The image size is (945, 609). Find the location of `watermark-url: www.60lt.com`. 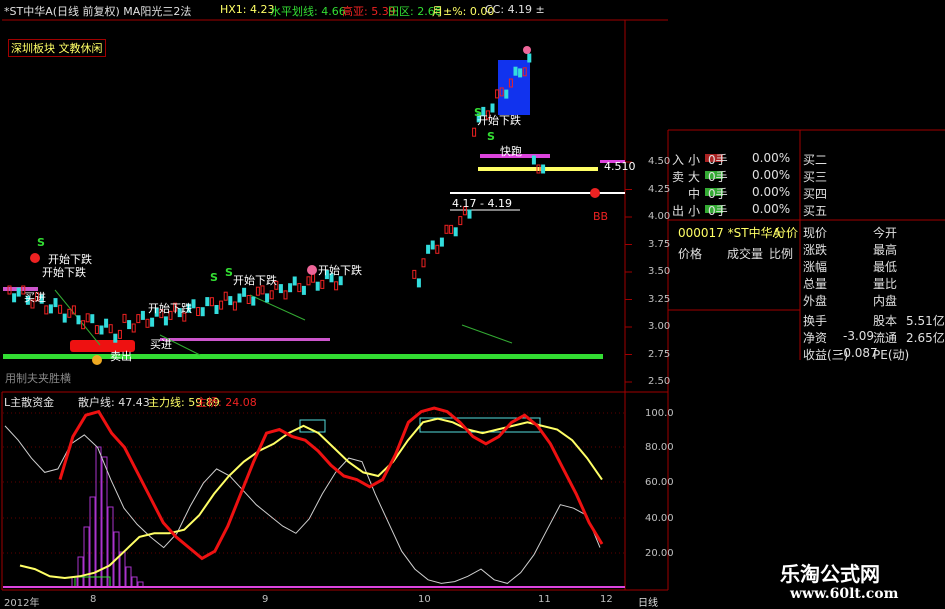

watermark-url: www.60lt.com is located at coordinates (844, 594).